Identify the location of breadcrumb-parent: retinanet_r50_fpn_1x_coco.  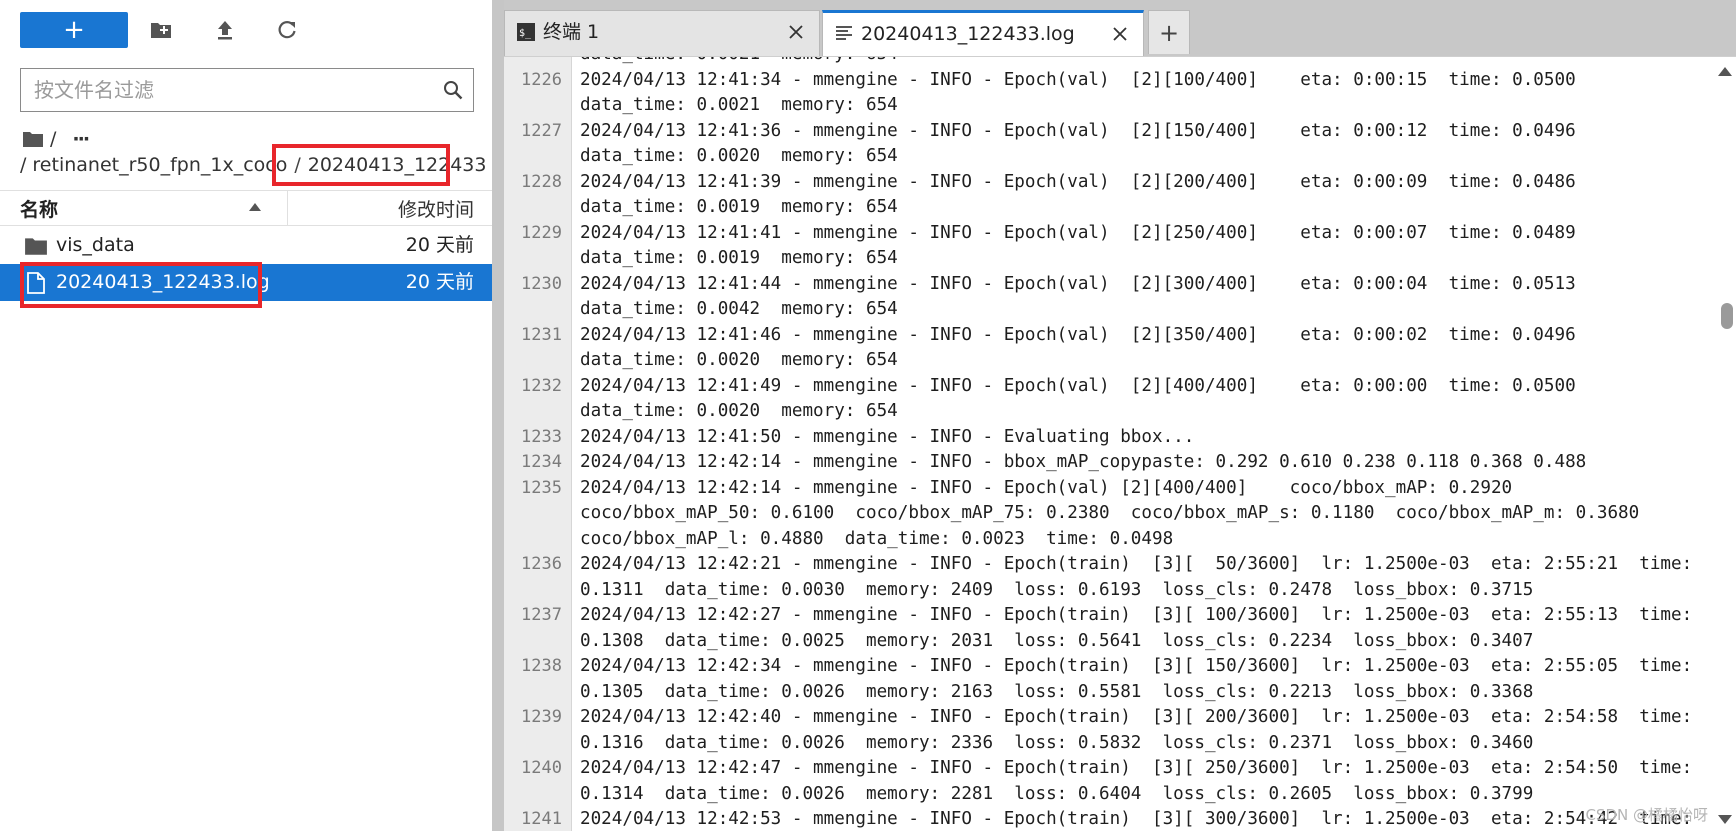
(159, 165).